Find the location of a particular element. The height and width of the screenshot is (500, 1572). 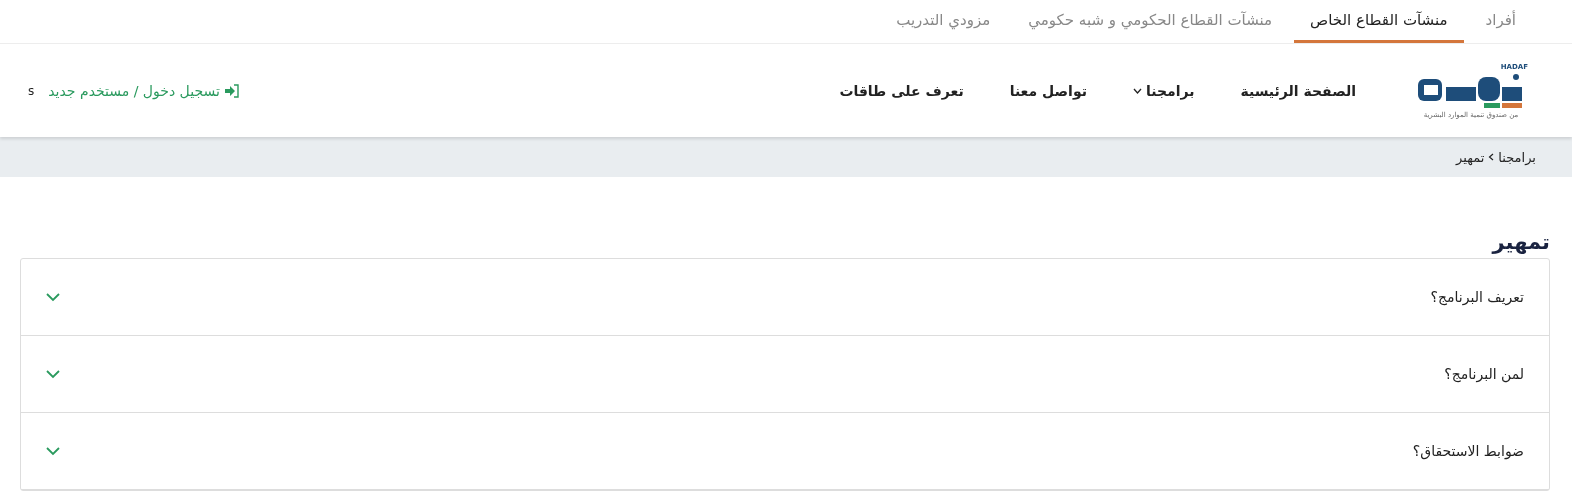

accordion-question: لمن البرنامج؟ is located at coordinates (1483, 374).